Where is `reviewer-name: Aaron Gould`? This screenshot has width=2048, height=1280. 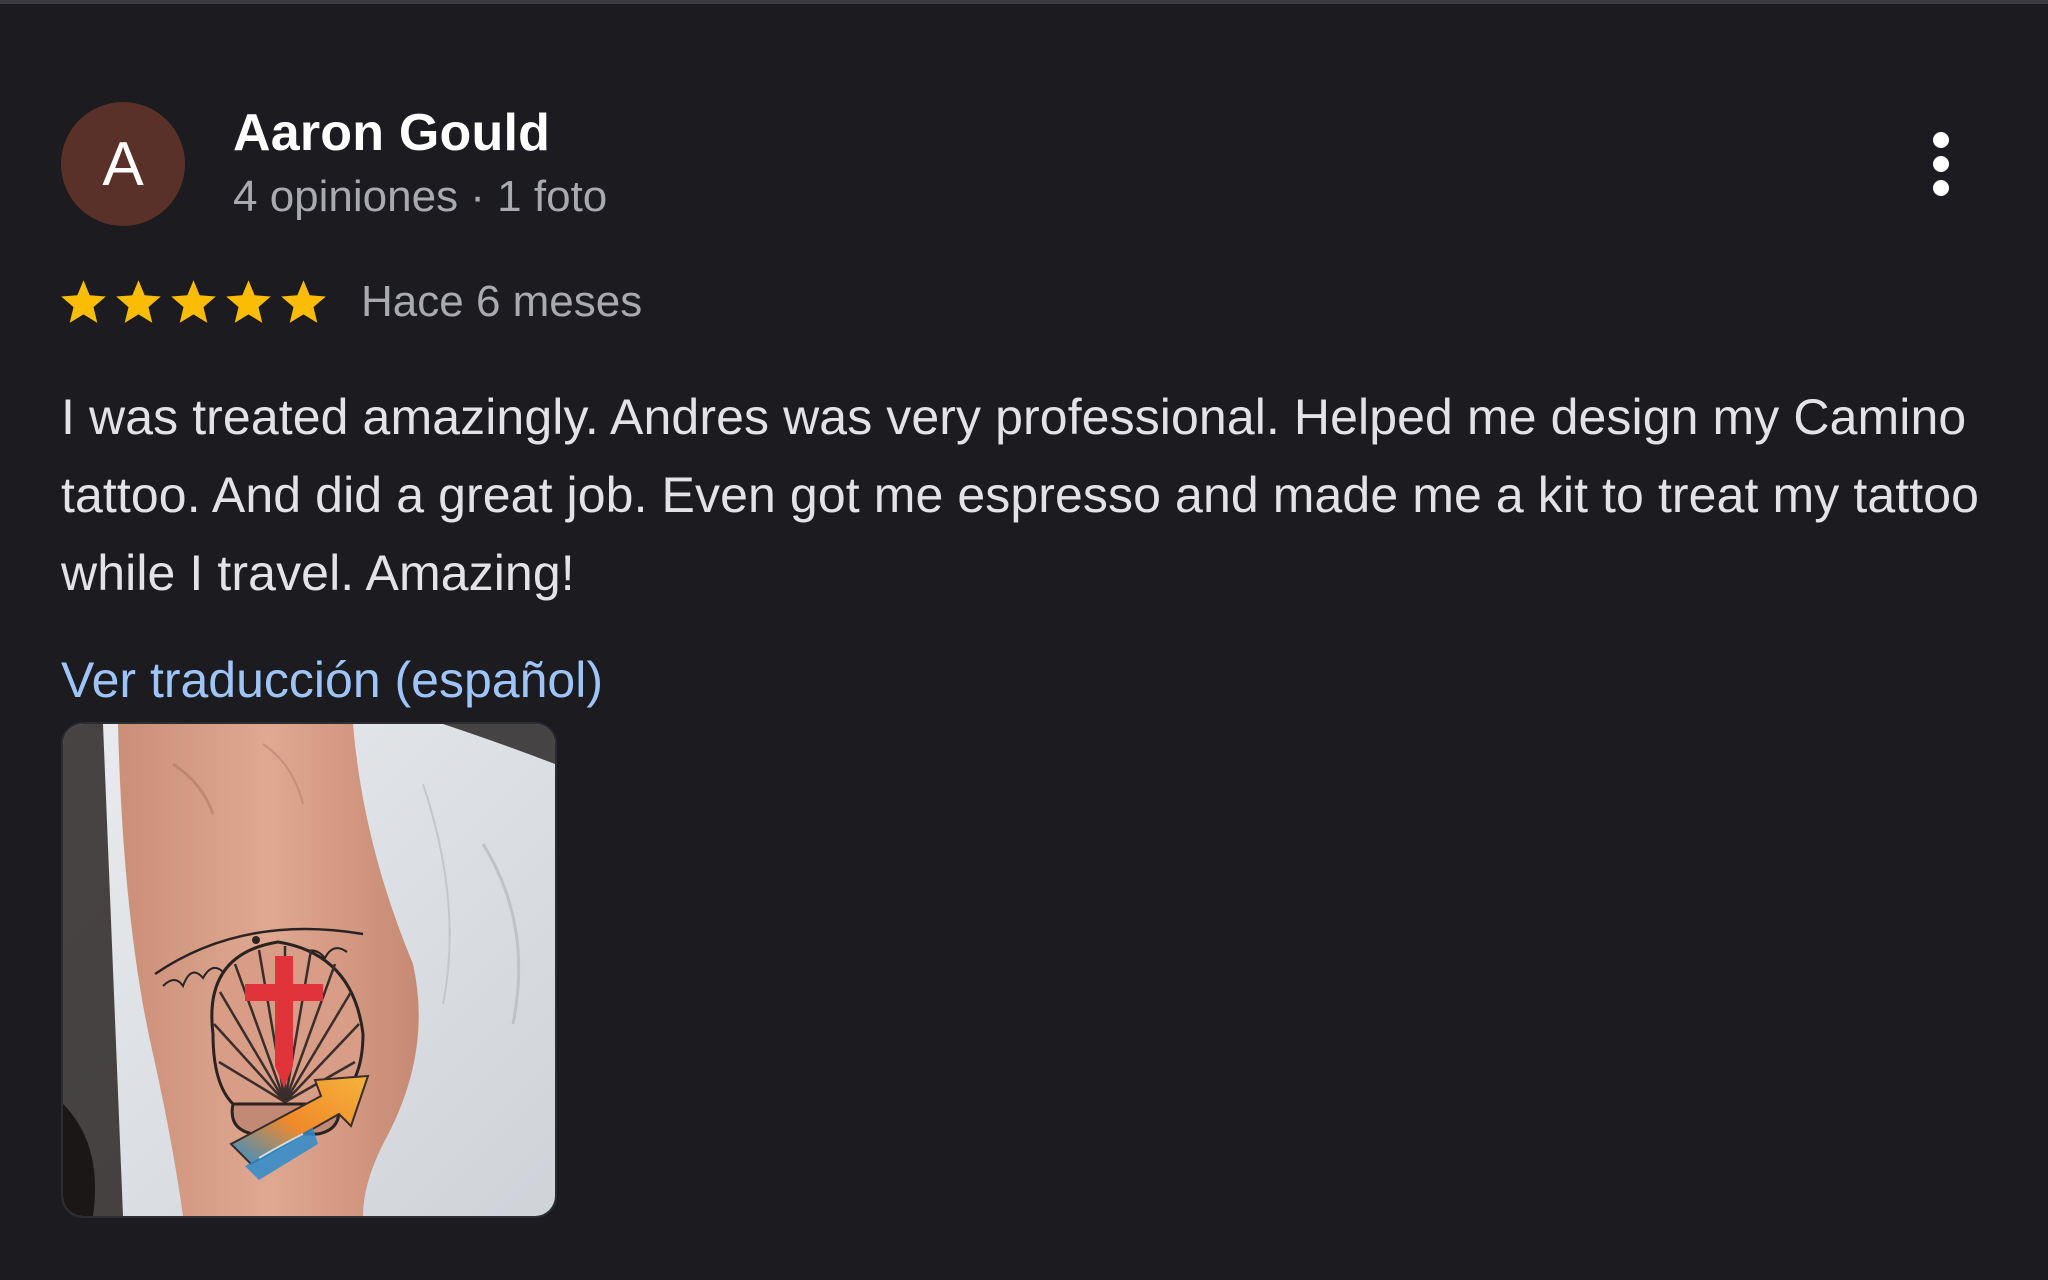
reviewer-name: Aaron Gould is located at coordinates (391, 133).